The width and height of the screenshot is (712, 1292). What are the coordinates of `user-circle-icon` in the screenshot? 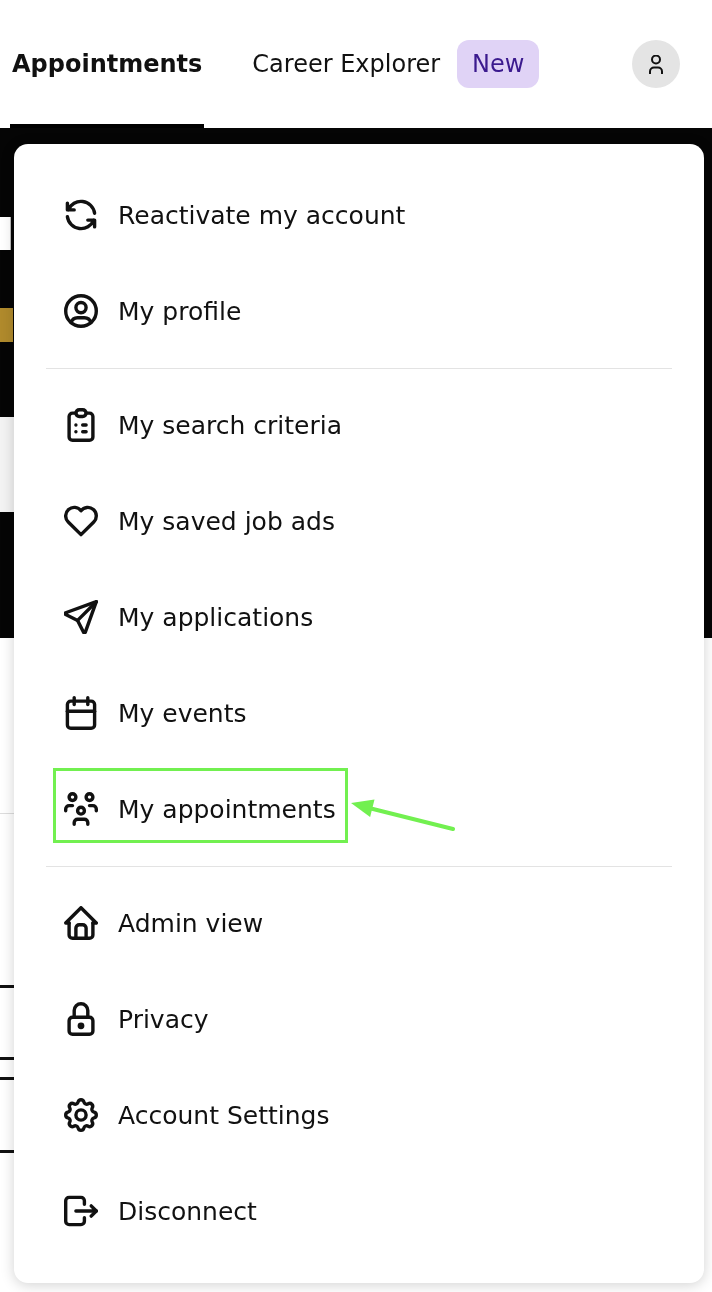 It's located at (81, 311).